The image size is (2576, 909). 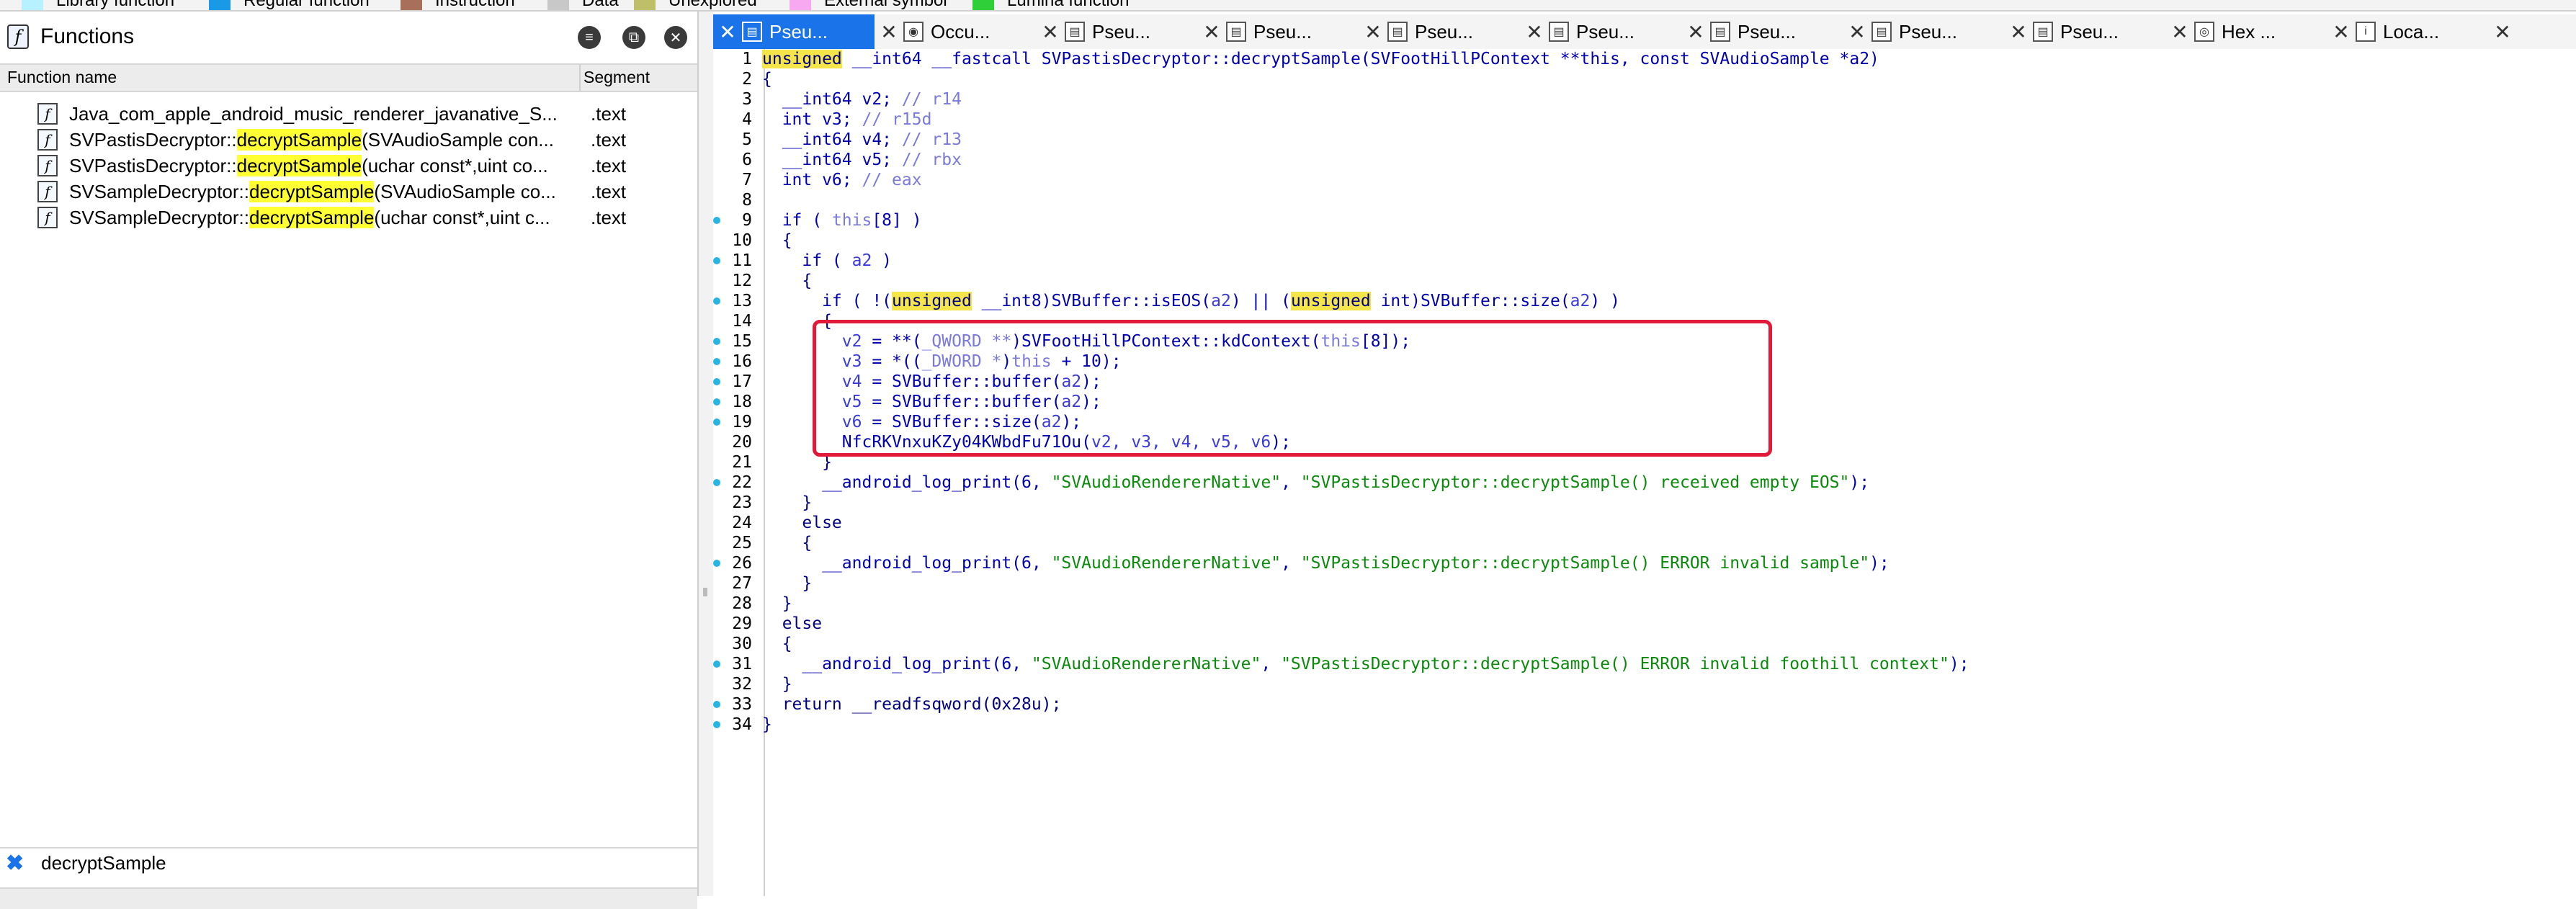 What do you see at coordinates (616, 77) in the screenshot?
I see `column-segment: Segment` at bounding box center [616, 77].